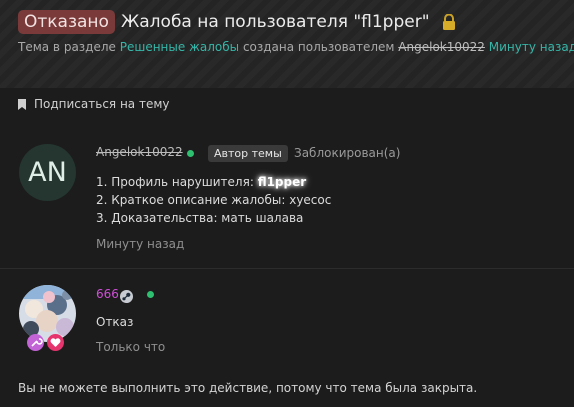 Image resolution: width=574 pixels, height=407 pixels. Describe the element at coordinates (319, 47) in the screenshot. I see `meta-middle: создана пользователем` at that location.